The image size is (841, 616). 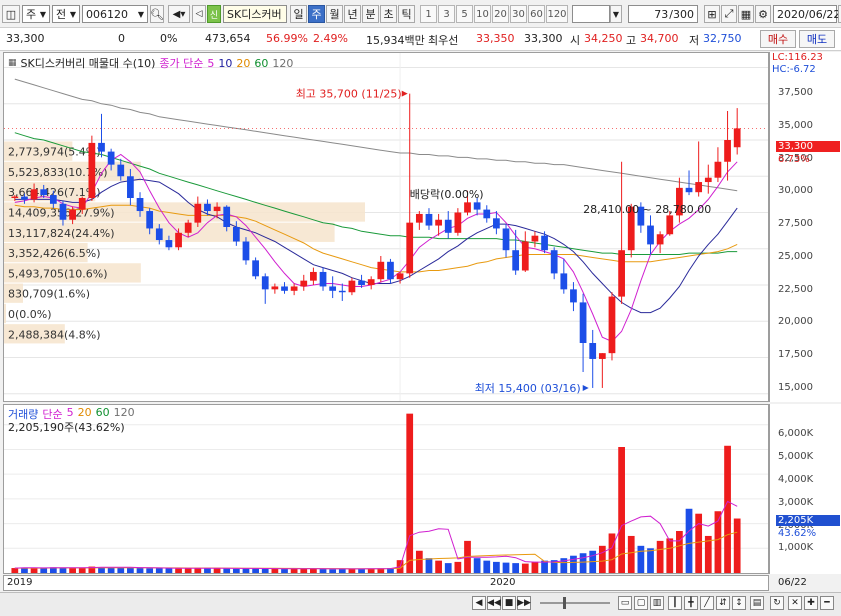 I want to click on period-tab-week: 주, so click(x=316, y=14).